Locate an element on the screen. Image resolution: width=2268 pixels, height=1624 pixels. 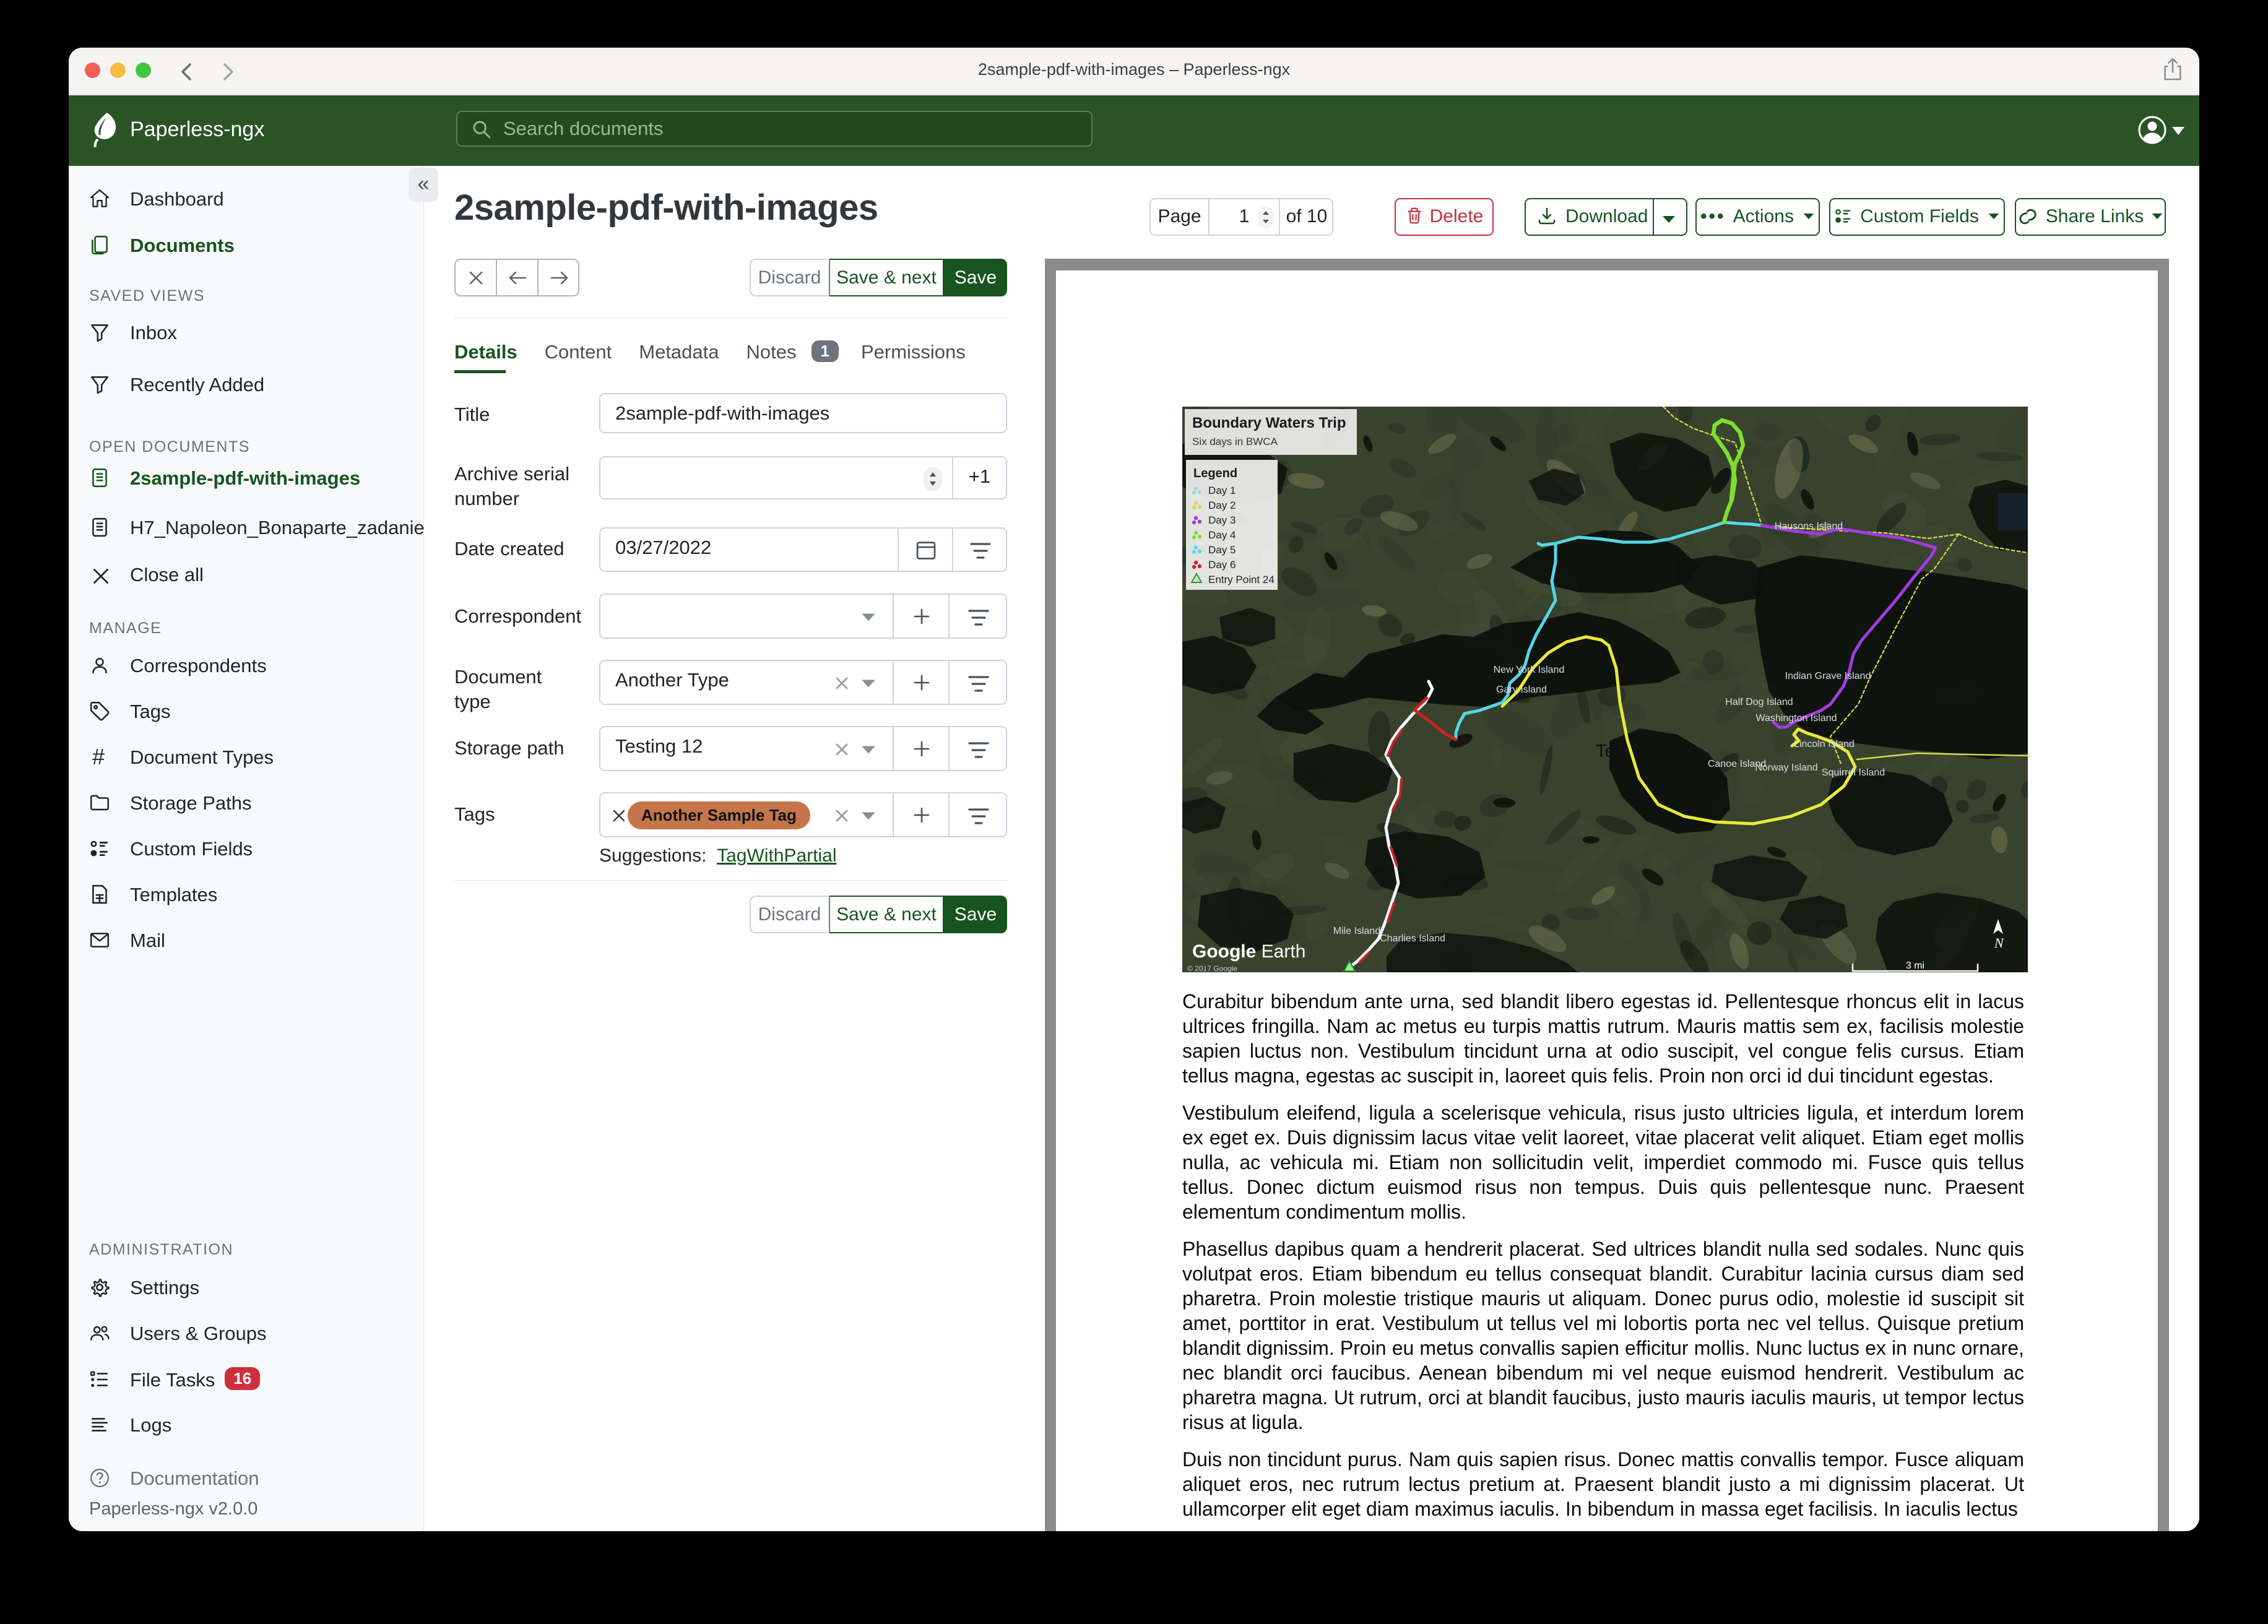
svg-text: Legend is located at coordinates (1215, 473).